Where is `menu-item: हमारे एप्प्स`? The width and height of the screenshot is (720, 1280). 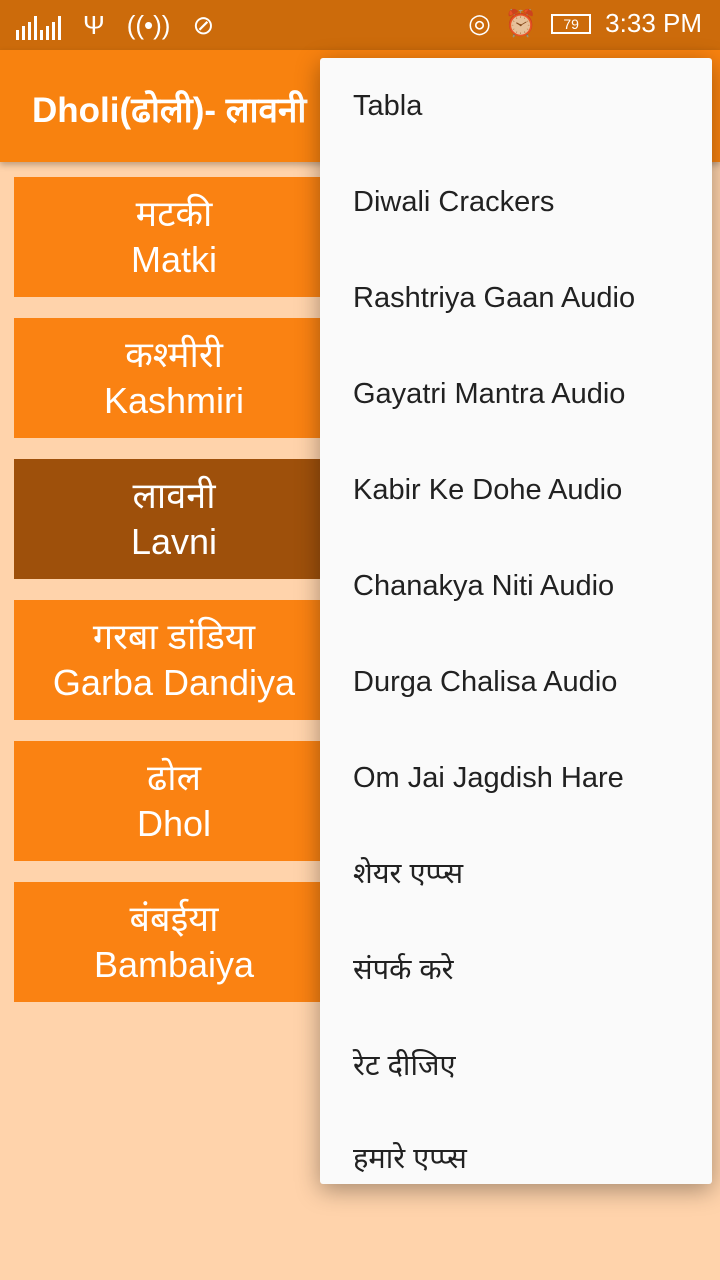 menu-item: हमारे एप्प्स is located at coordinates (516, 1149).